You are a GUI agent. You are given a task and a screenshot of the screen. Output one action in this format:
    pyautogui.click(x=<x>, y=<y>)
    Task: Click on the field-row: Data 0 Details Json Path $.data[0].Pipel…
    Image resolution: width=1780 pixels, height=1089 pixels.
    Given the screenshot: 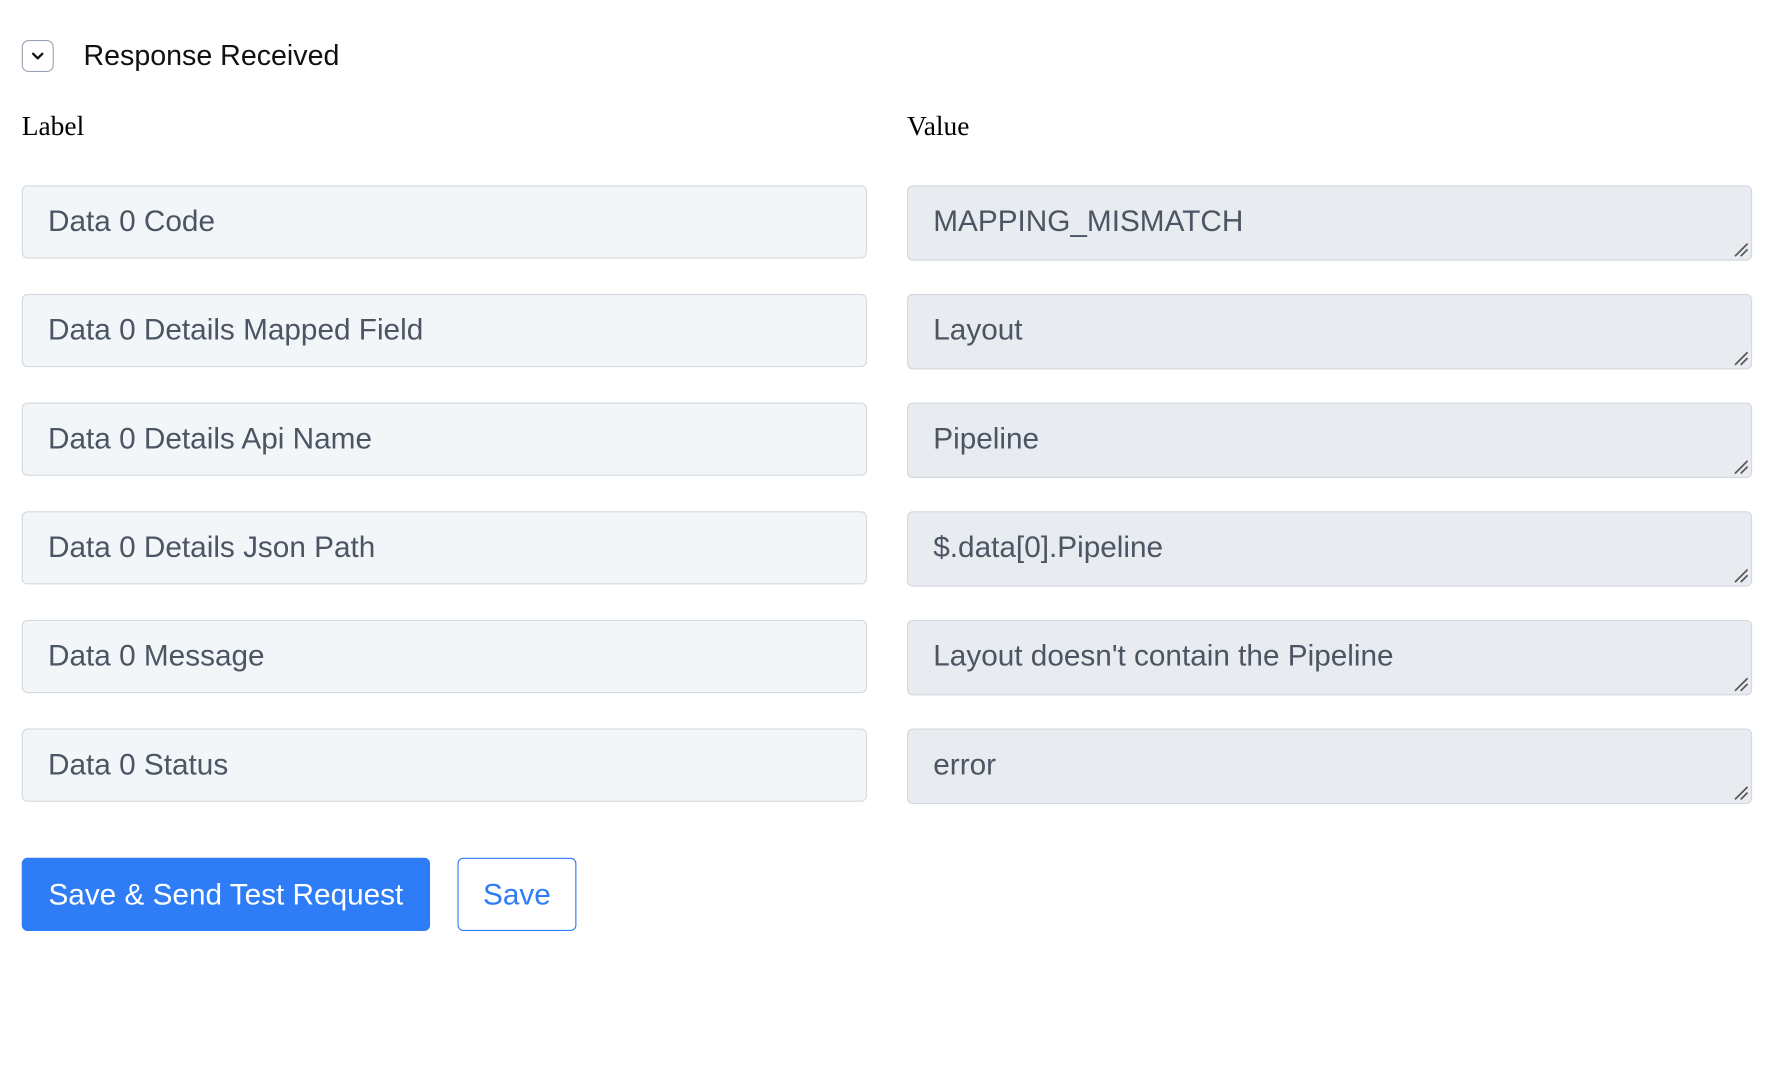 What is the action you would take?
    pyautogui.click(x=887, y=549)
    